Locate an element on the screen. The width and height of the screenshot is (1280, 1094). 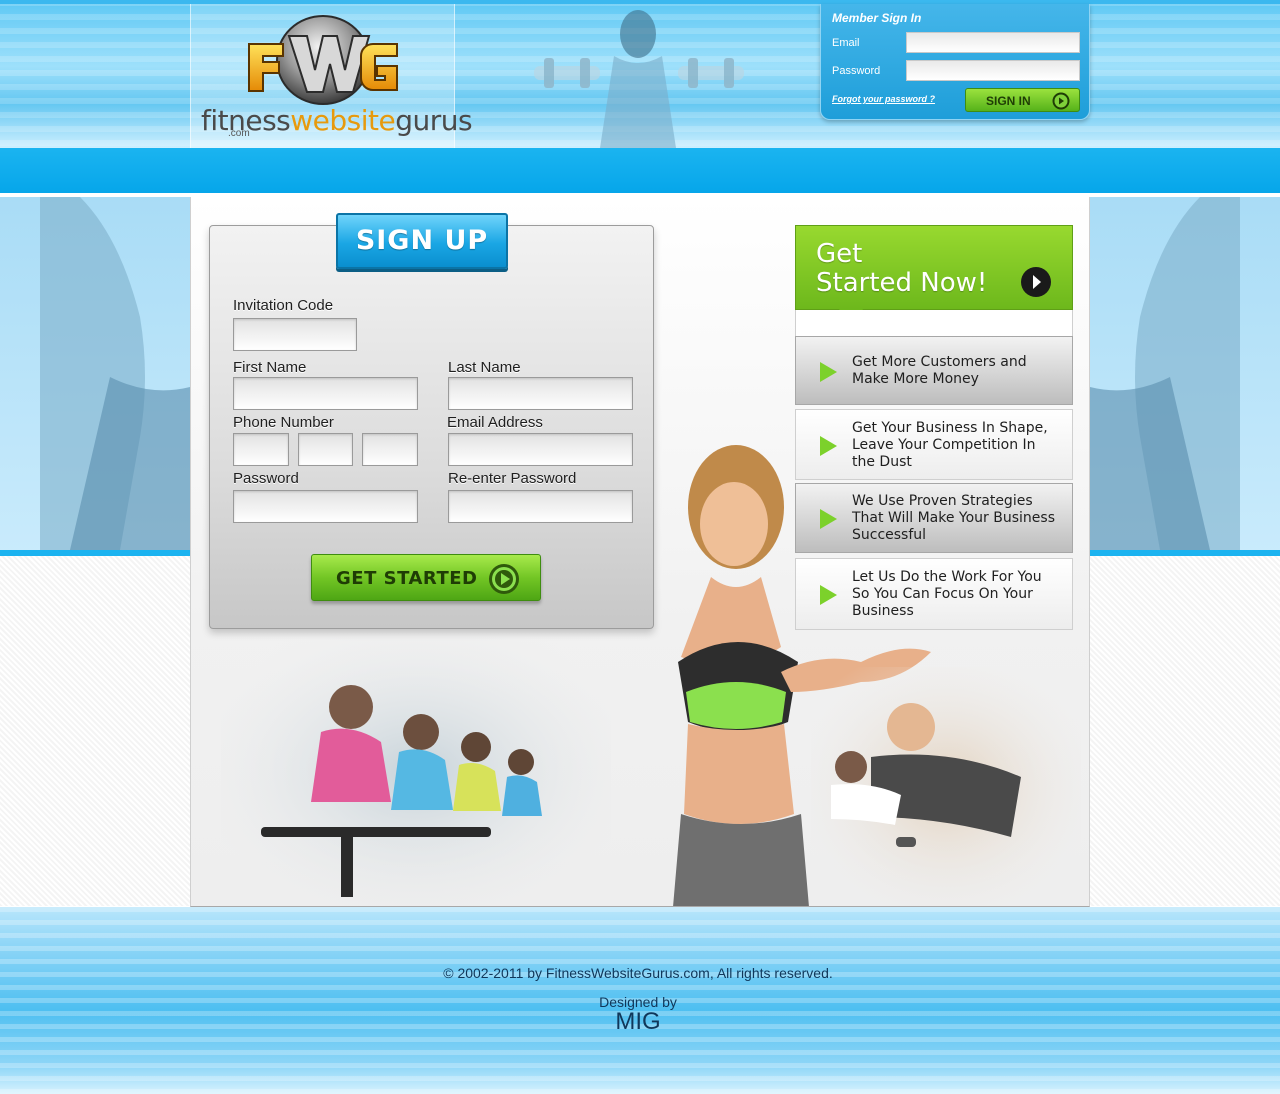
phone-number-label: Phone Number is located at coordinates (283, 422).